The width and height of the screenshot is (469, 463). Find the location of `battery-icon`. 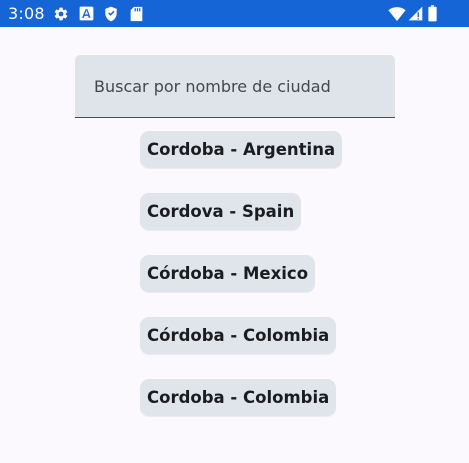

battery-icon is located at coordinates (432, 13).